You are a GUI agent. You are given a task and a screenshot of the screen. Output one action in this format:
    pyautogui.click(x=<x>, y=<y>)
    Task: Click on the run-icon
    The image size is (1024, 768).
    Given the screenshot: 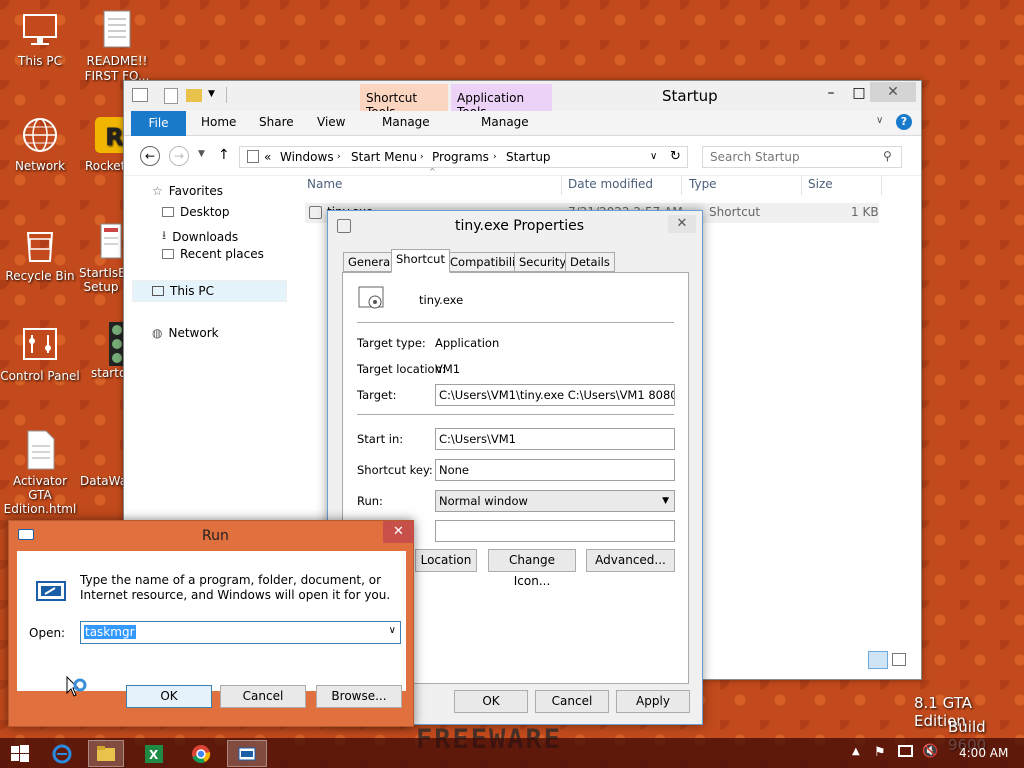 What is the action you would take?
    pyautogui.click(x=247, y=753)
    